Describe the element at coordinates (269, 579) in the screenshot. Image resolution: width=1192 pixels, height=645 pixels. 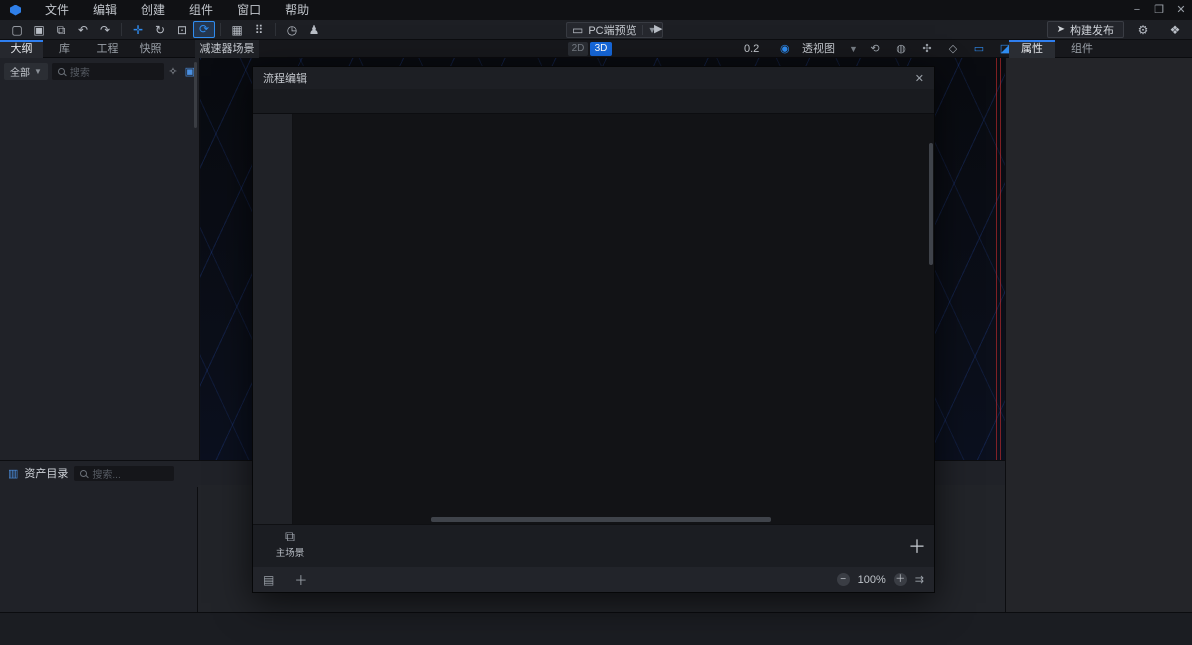
I see `script-icon: ▤` at that location.